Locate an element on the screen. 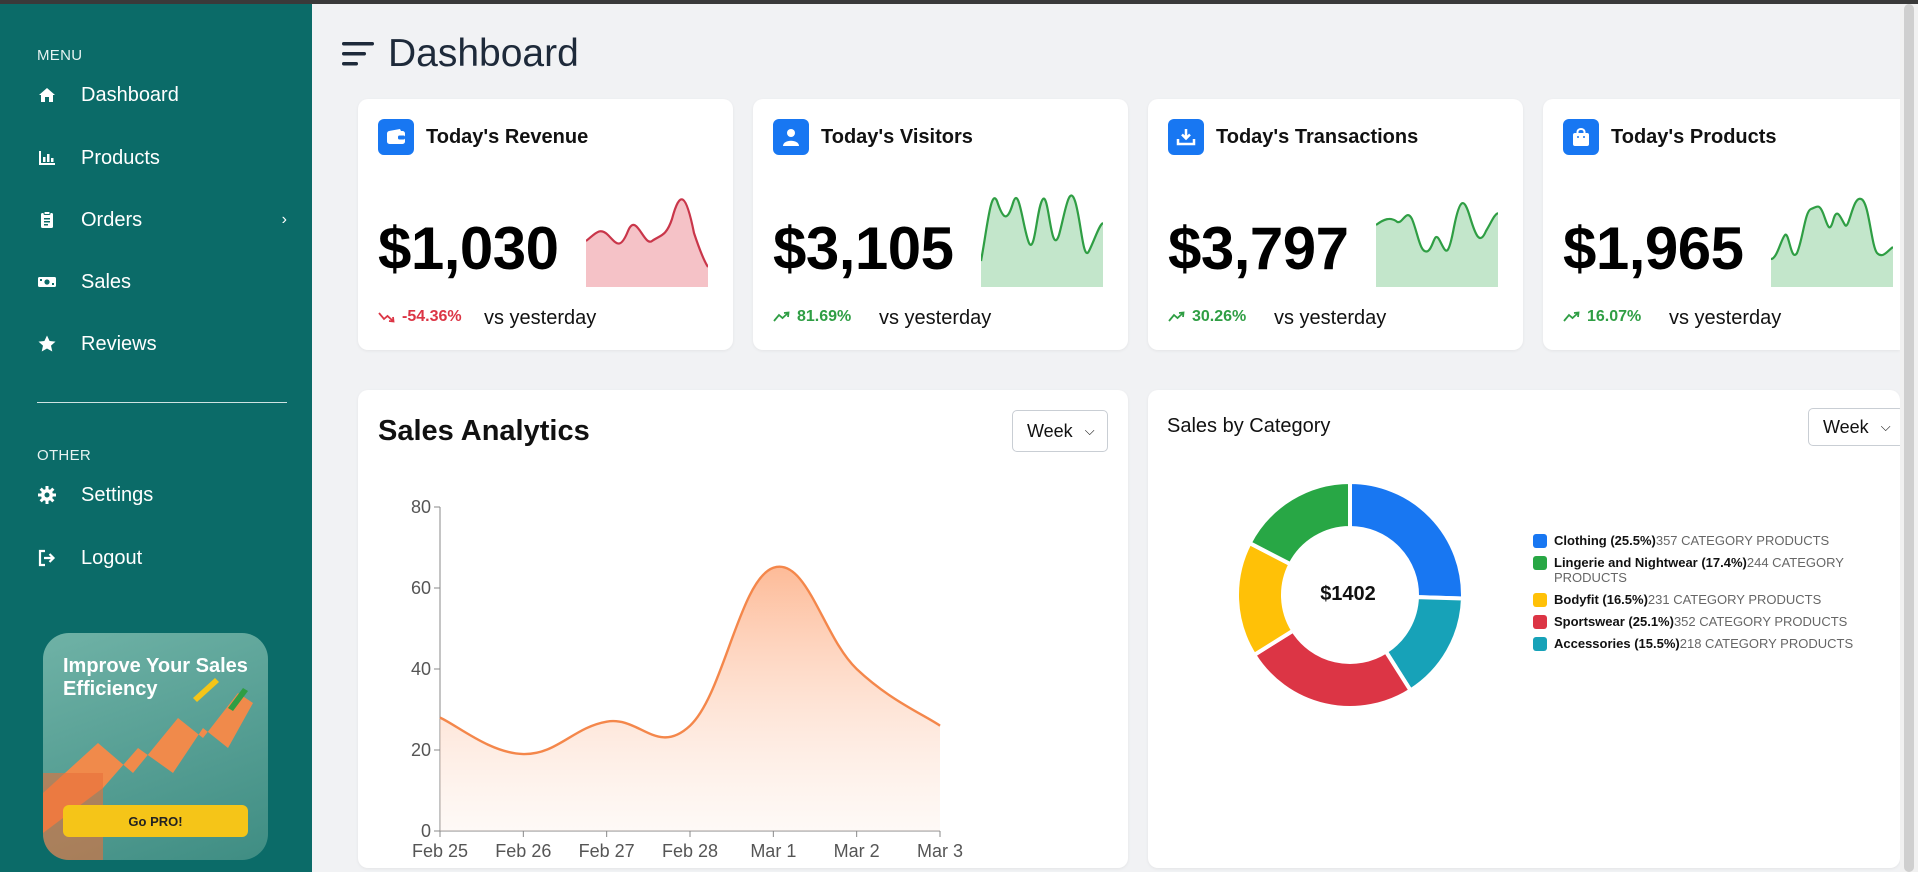 The height and width of the screenshot is (872, 1918). sidebar-item-label: Dashboard is located at coordinates (130, 94).